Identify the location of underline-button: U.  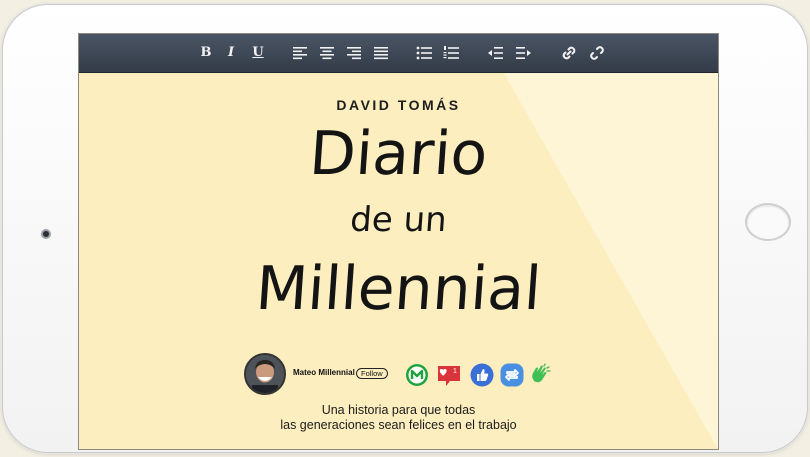
(258, 53).